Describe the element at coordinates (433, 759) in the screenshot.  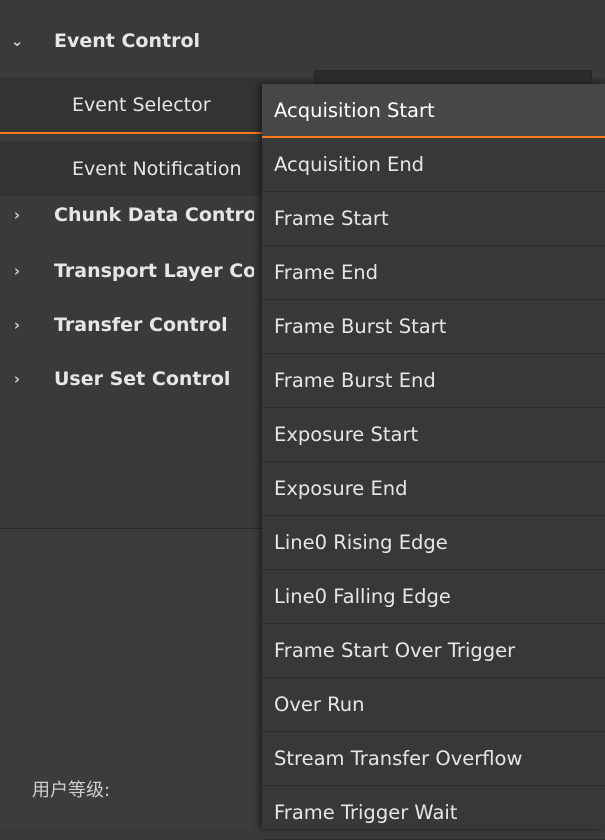
I see `dropdown-option: Stream Transfer Overflow` at that location.